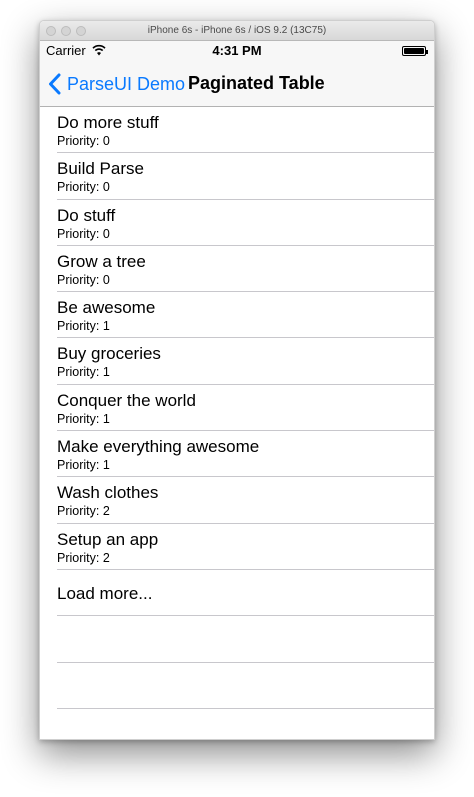  Describe the element at coordinates (108, 493) in the screenshot. I see `row-title: Wash clothes` at that location.